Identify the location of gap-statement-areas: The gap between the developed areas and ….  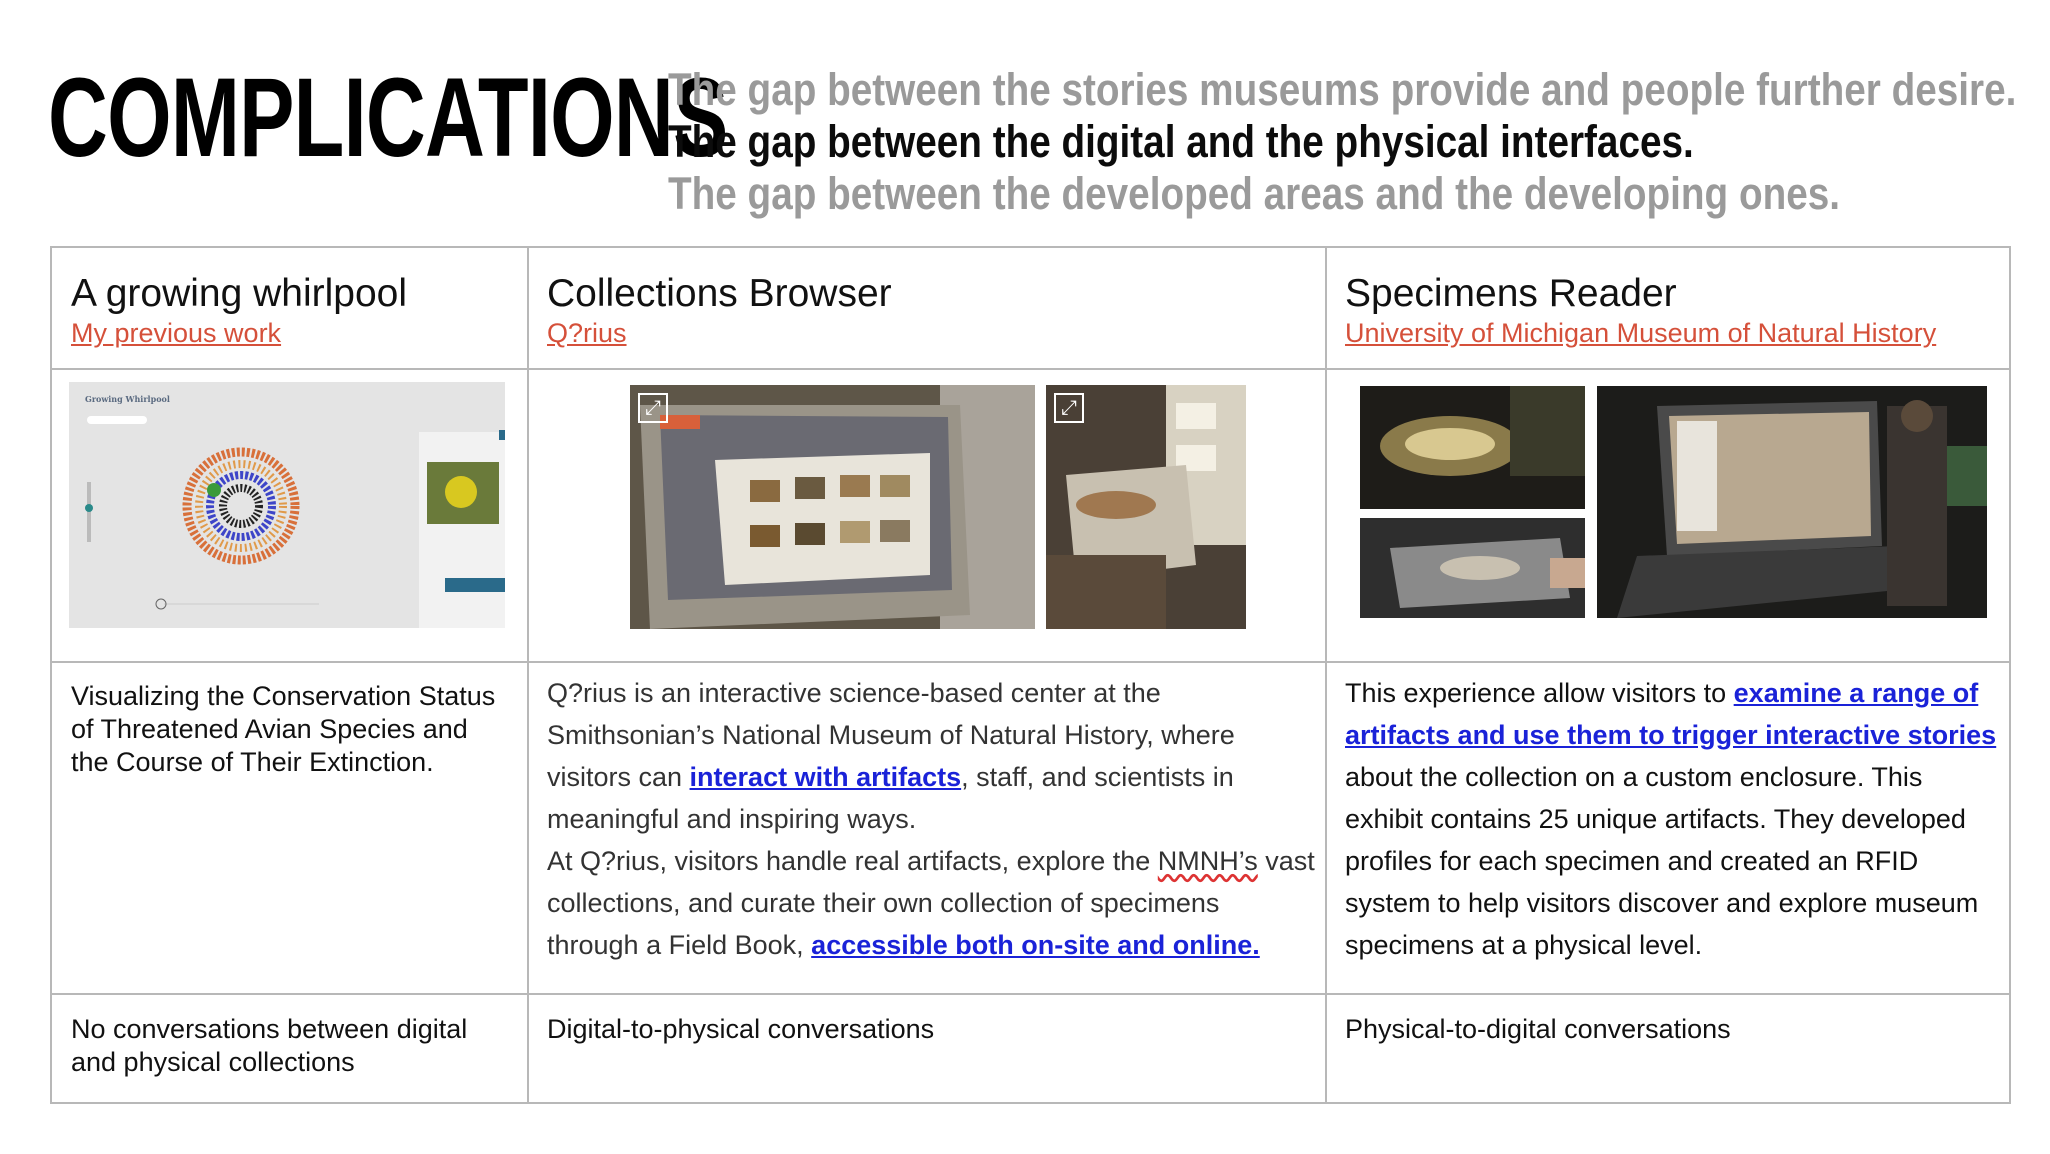
(1254, 193).